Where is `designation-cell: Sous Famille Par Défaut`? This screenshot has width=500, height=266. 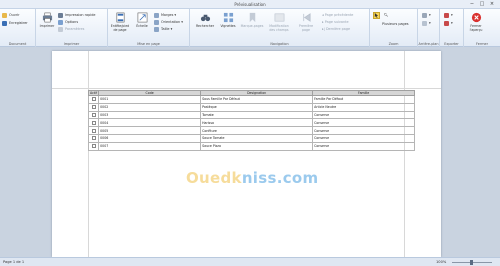 designation-cell: Sous Famille Par Défaut is located at coordinates (257, 99).